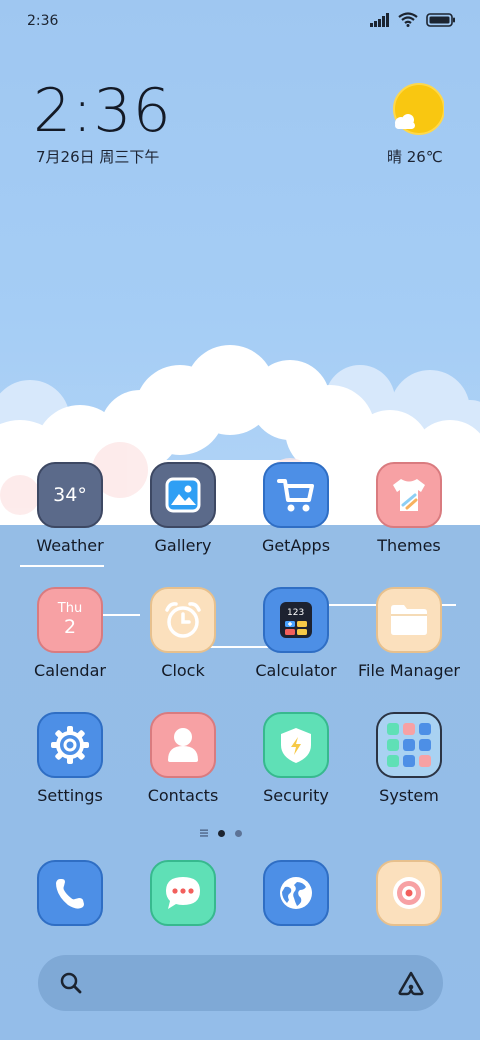  I want to click on clock-widget-time: 2:36, so click(102, 111).